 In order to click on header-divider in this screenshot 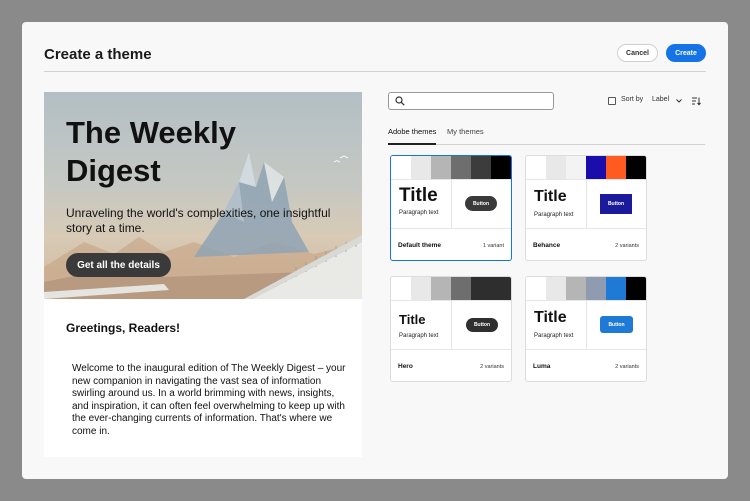, I will do `click(375, 71)`.